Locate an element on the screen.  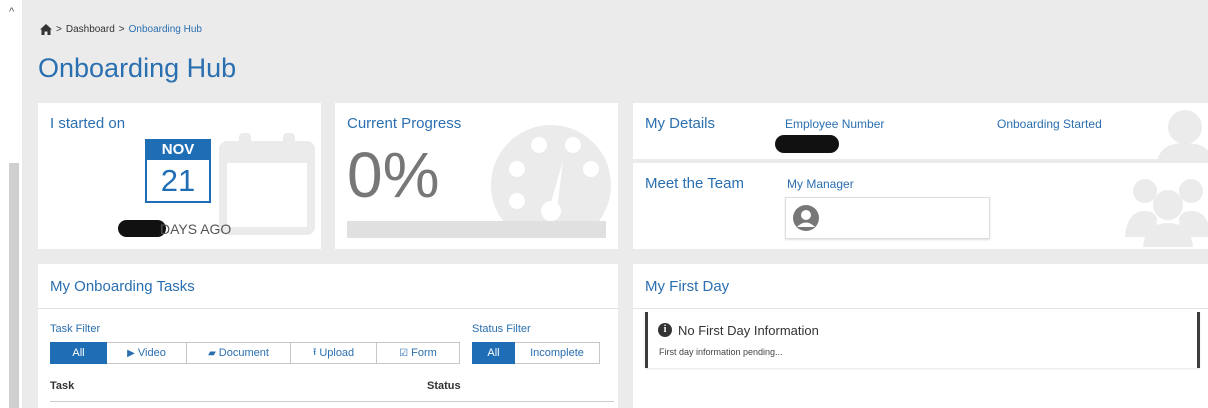
status-filter-incomplete-label: Incomplete is located at coordinates (557, 353).